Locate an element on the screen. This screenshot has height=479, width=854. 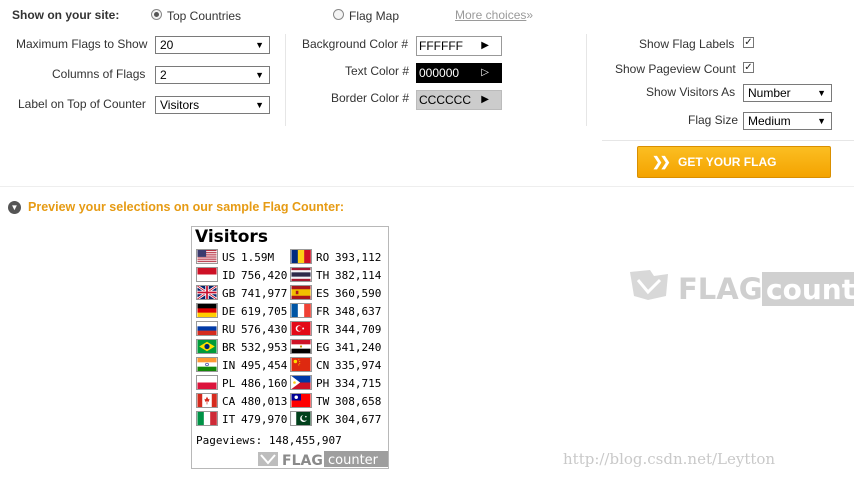
ru-flag-icon is located at coordinates (207, 328).